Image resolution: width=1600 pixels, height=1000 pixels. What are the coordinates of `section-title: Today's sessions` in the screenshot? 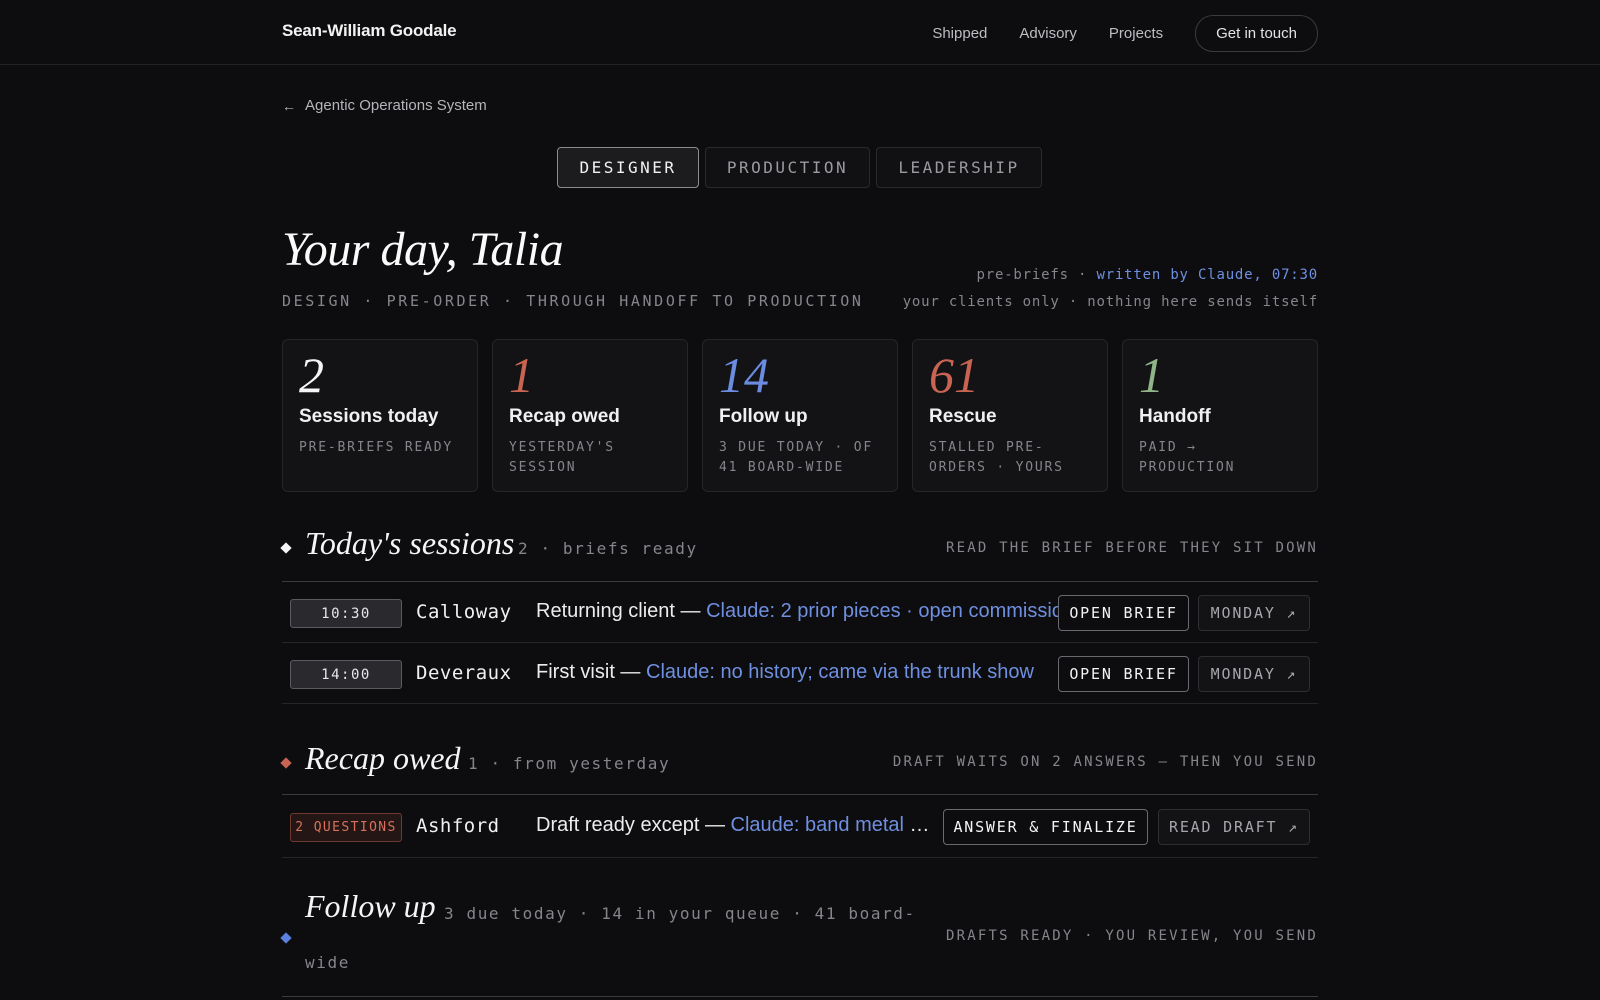 It's located at (410, 543).